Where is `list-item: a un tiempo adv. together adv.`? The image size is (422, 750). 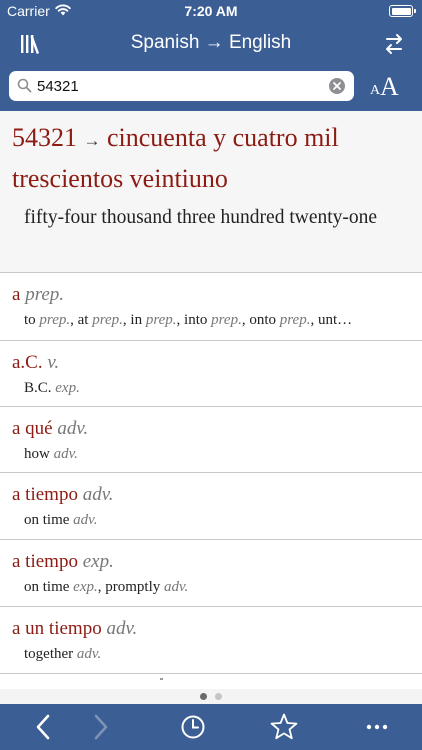
list-item: a un tiempo adv. together adv. is located at coordinates (211, 641).